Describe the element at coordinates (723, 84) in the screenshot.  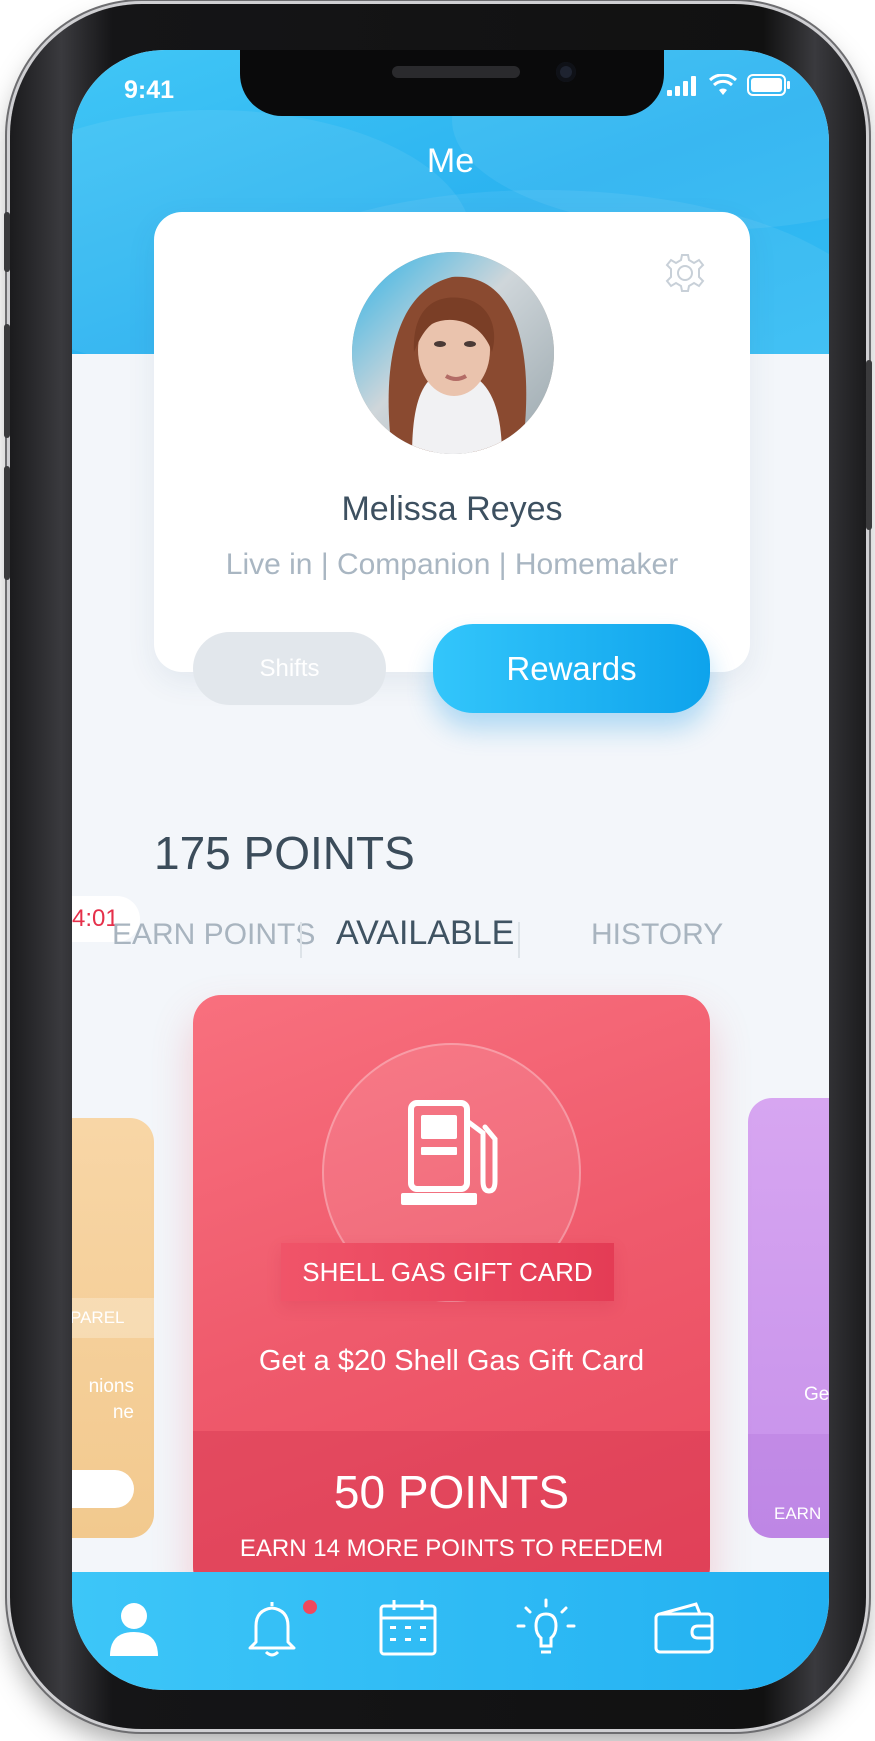
I see `wifi-icon` at that location.